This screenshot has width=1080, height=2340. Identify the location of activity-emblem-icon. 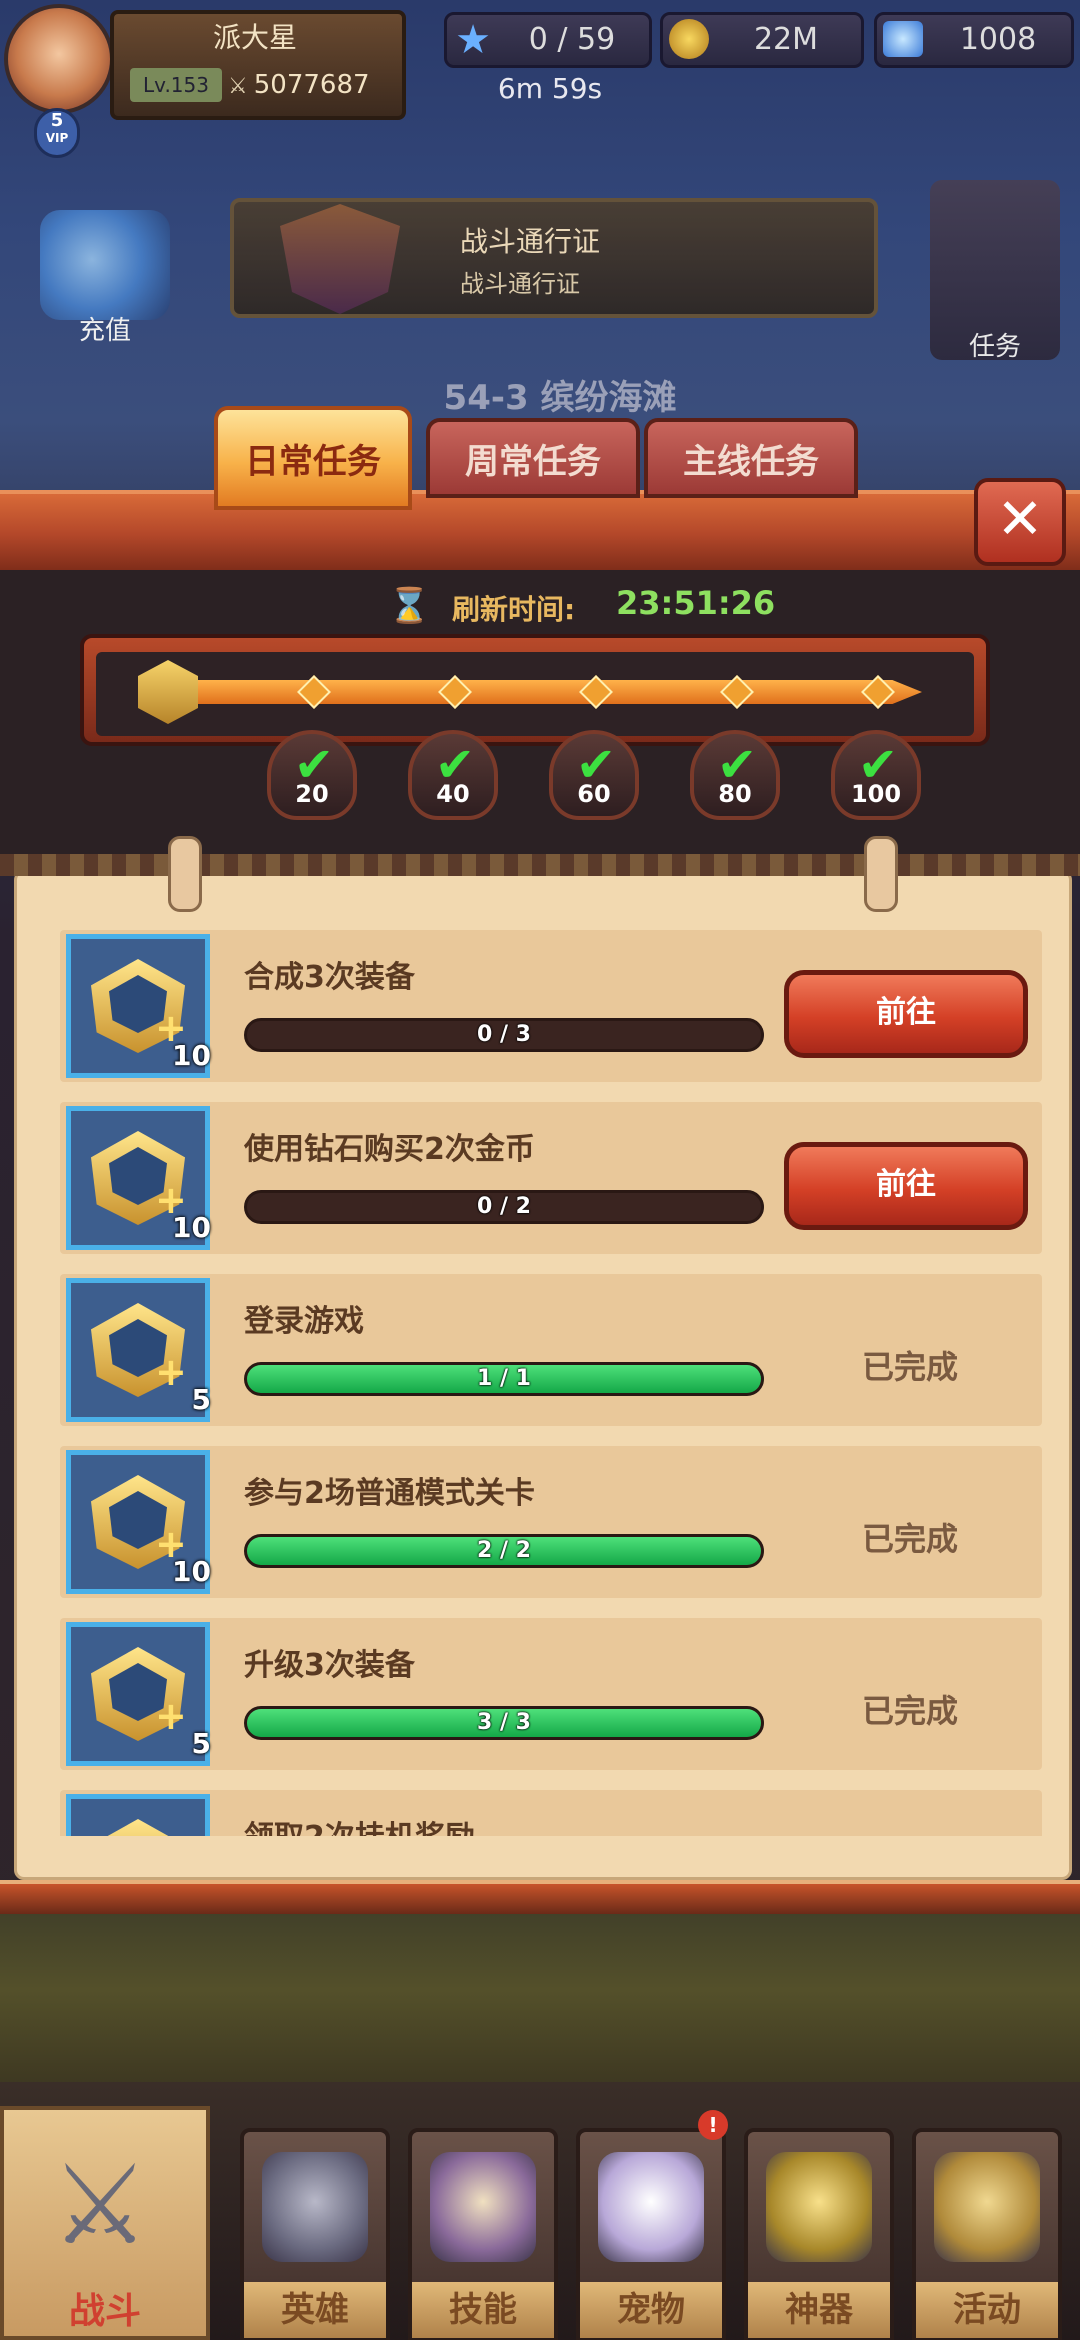
(138, 1827).